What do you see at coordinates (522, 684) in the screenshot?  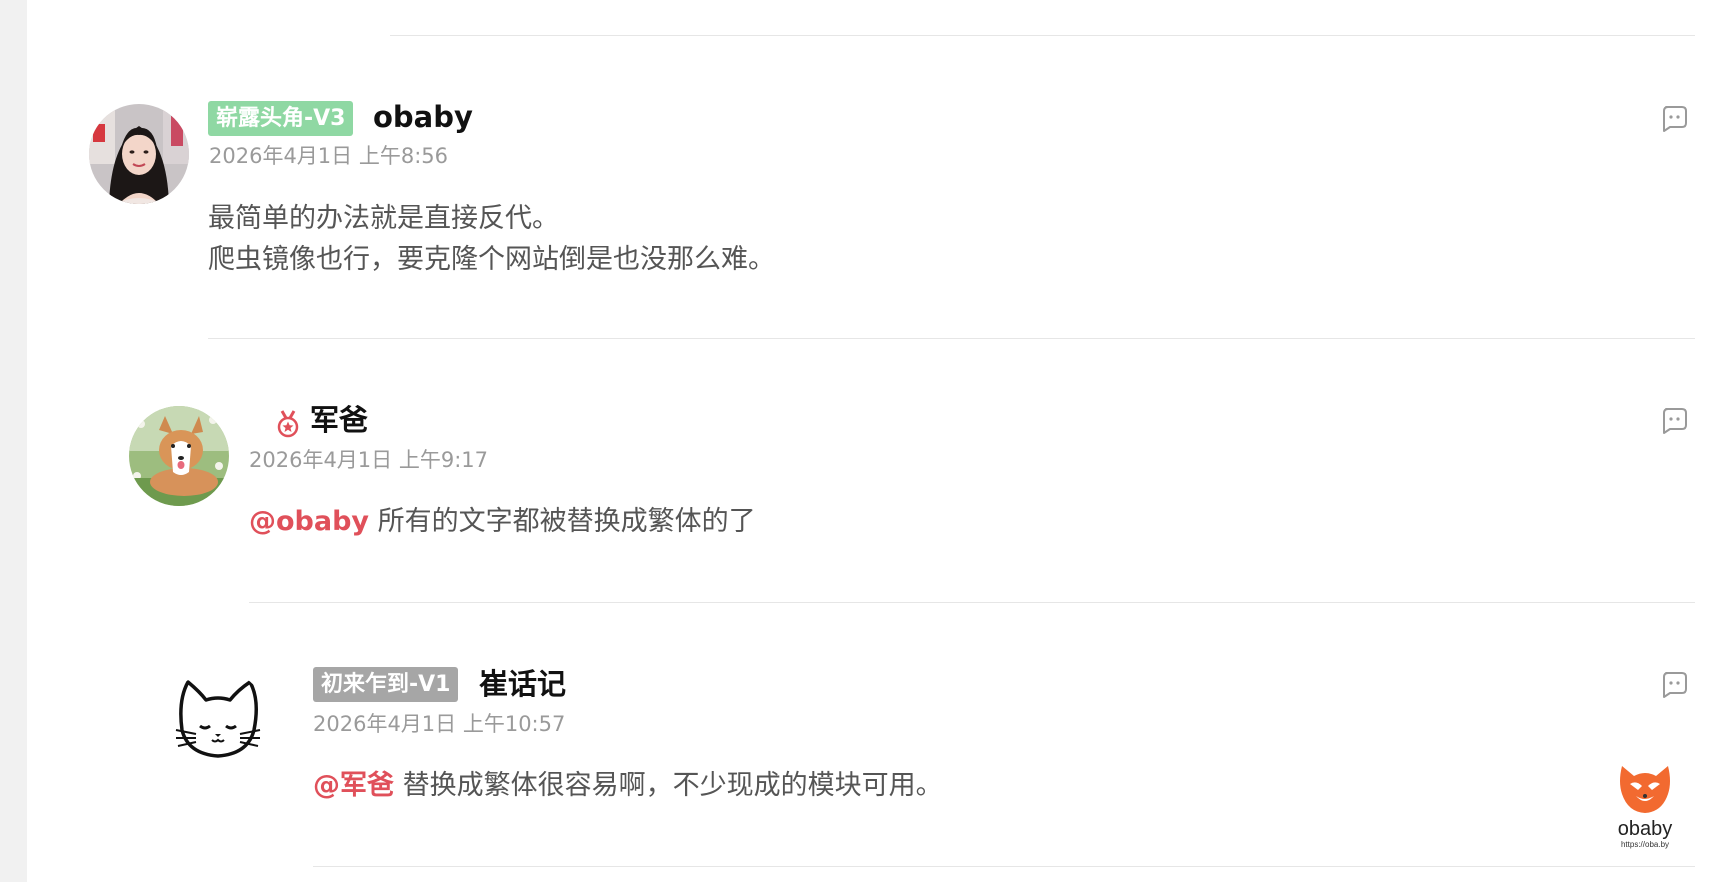 I see `comment-author: 崔话记` at bounding box center [522, 684].